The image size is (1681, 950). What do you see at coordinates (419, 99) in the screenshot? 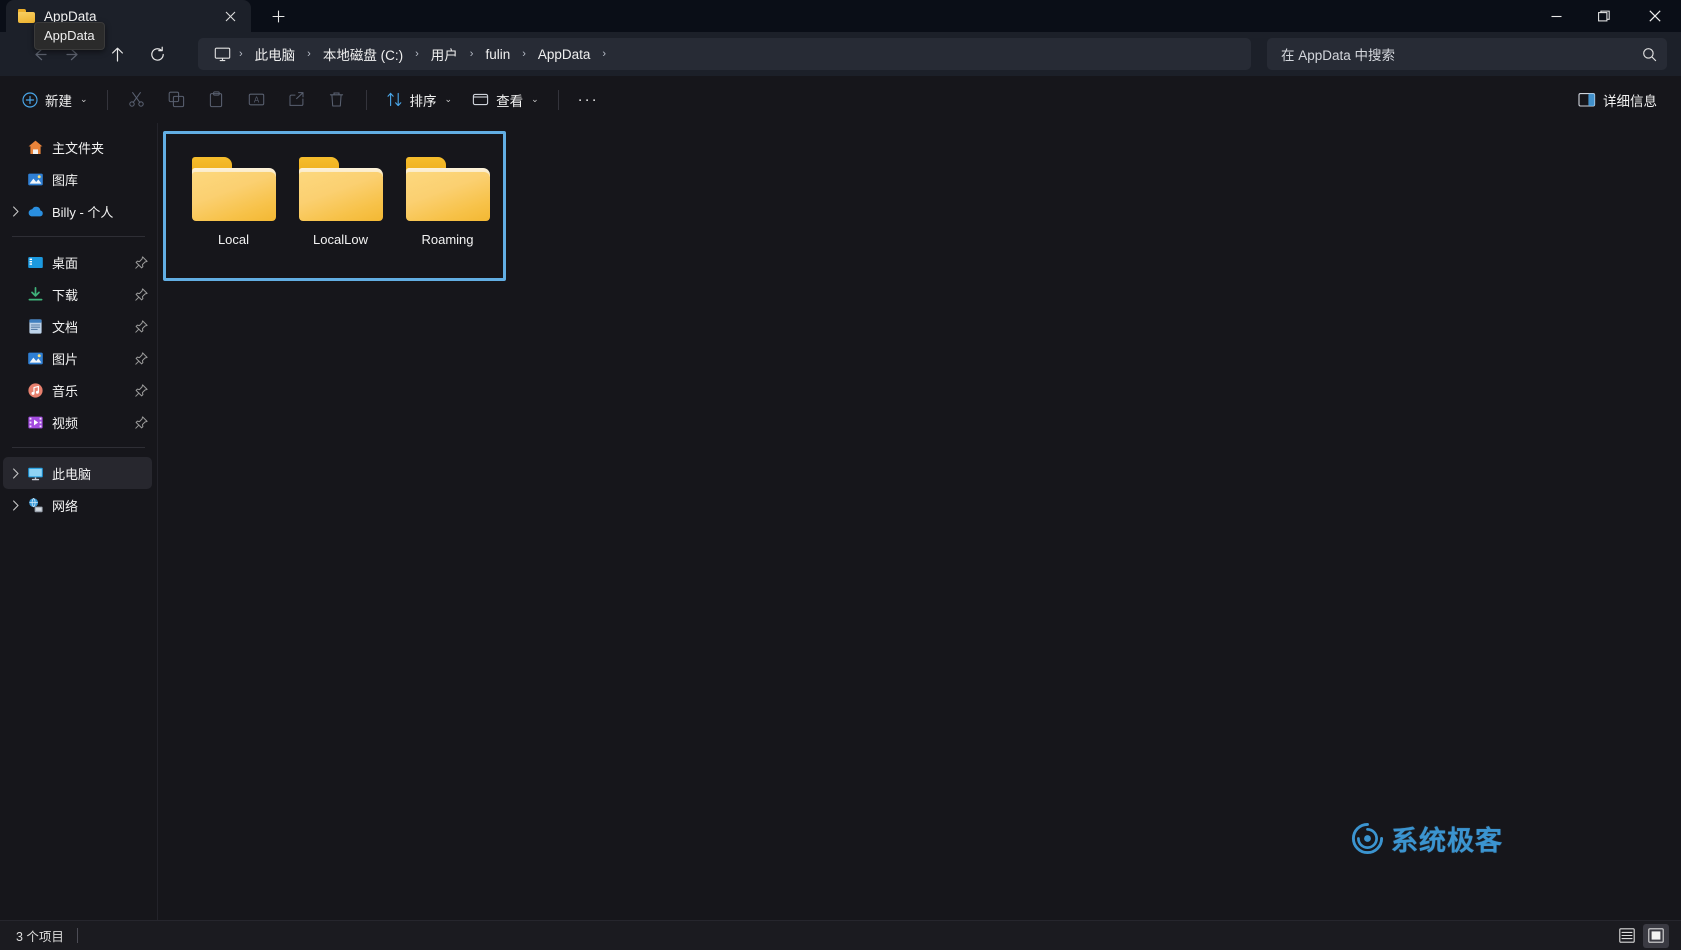
I see `sort-button: 排序 ⌄` at bounding box center [419, 99].